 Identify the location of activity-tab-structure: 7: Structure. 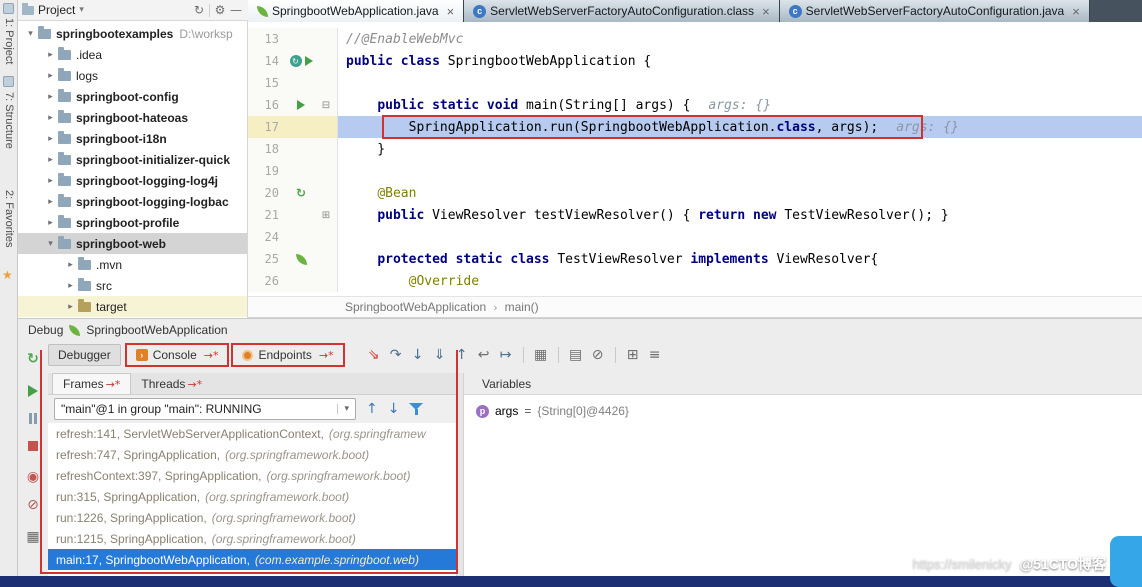
(9, 120).